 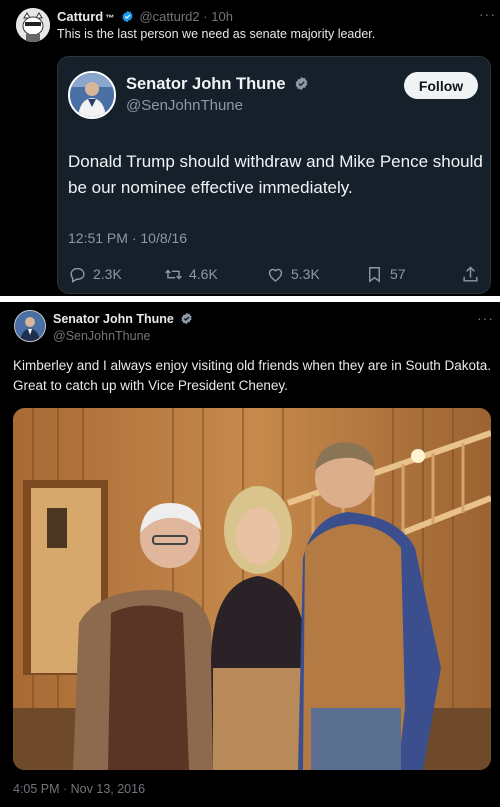 I want to click on quote-author-handle: @SenJohnThune, so click(x=184, y=105).